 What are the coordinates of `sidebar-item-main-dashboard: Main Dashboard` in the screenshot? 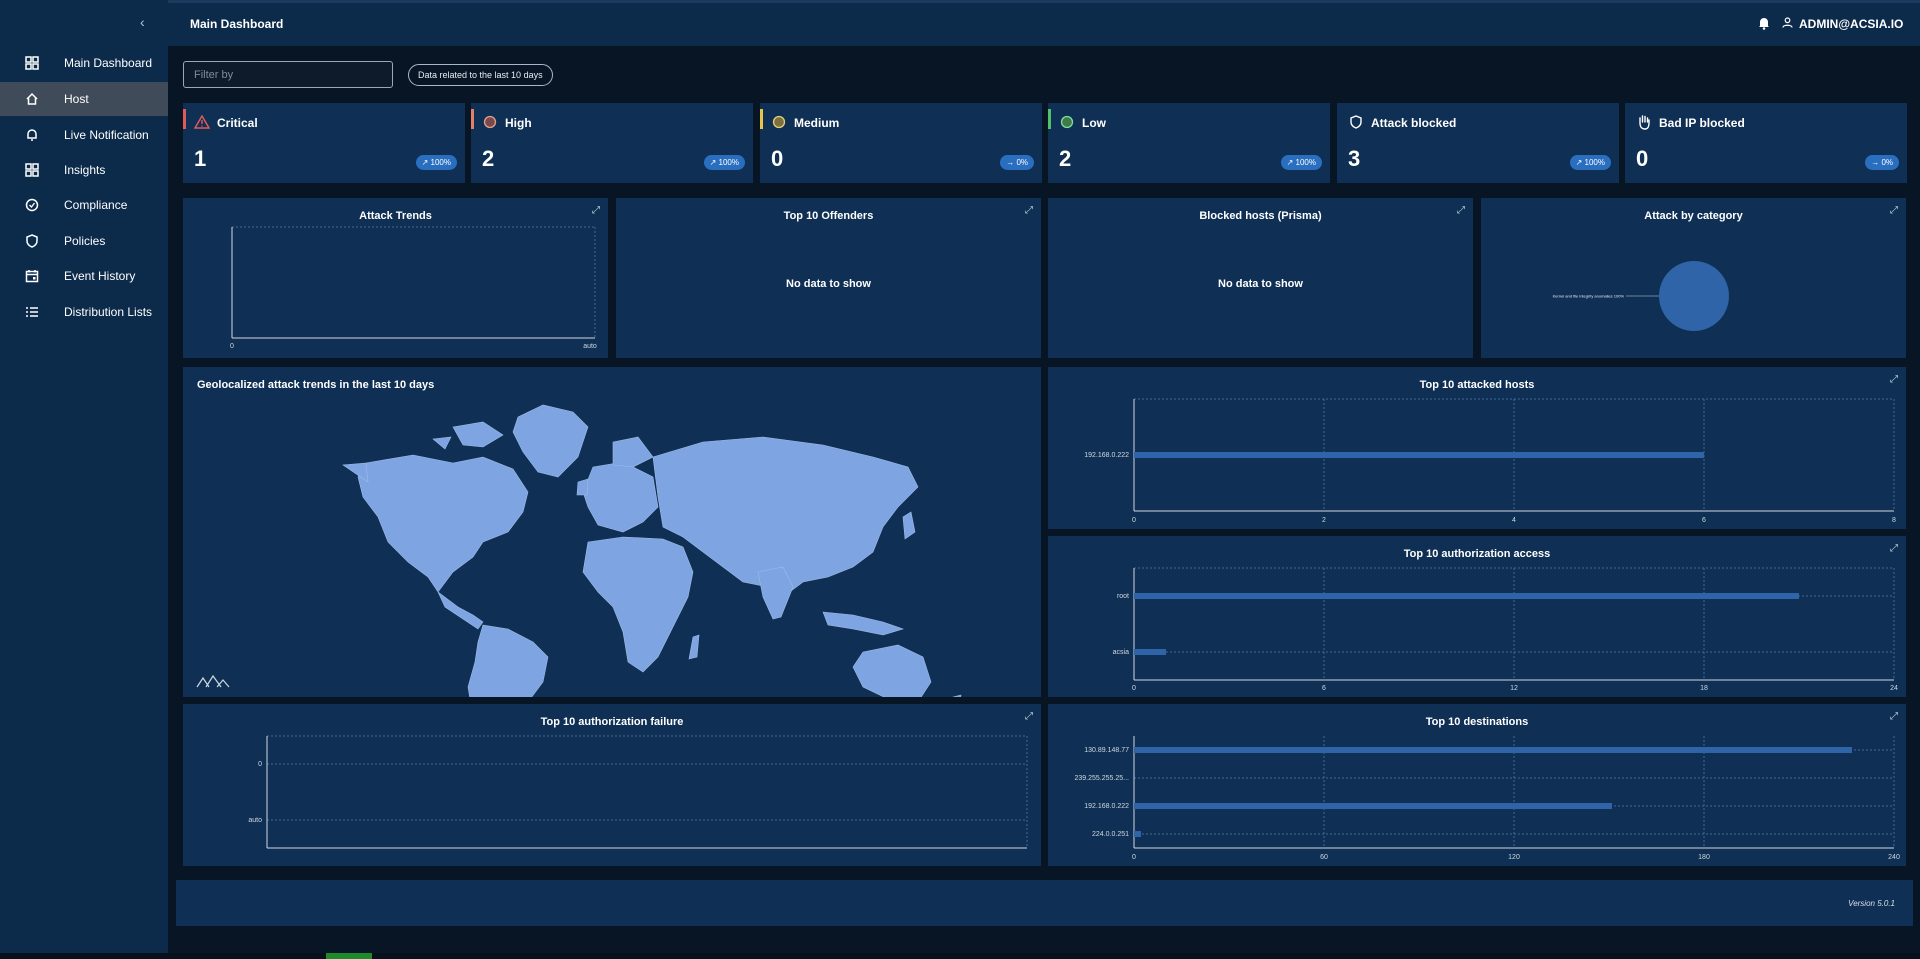 It's located at (84, 63).